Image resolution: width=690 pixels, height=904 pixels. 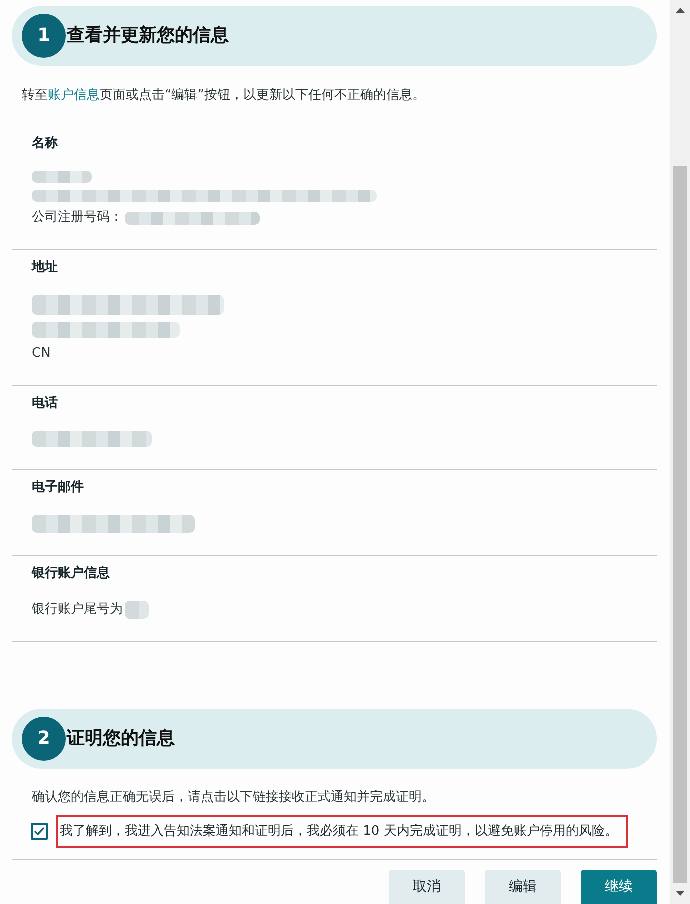 I want to click on checkmark-icon, so click(x=39, y=831).